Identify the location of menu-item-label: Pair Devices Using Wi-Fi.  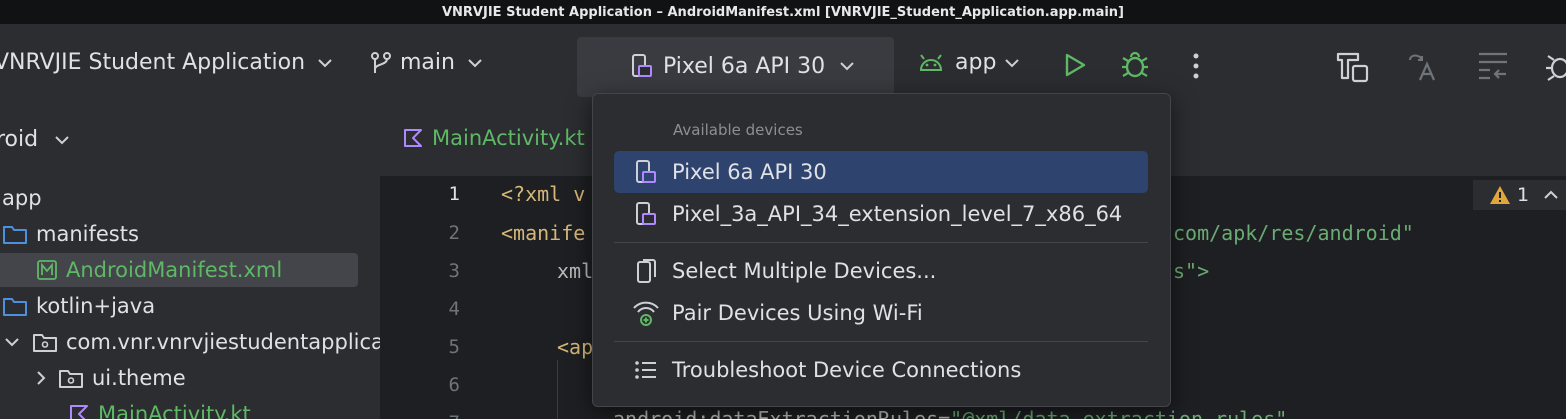
(797, 313).